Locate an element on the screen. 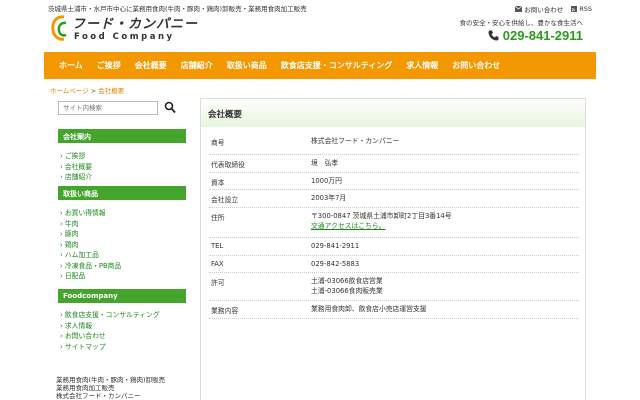  footer-line: 株式会社フード・カンパニー is located at coordinates (98, 396).